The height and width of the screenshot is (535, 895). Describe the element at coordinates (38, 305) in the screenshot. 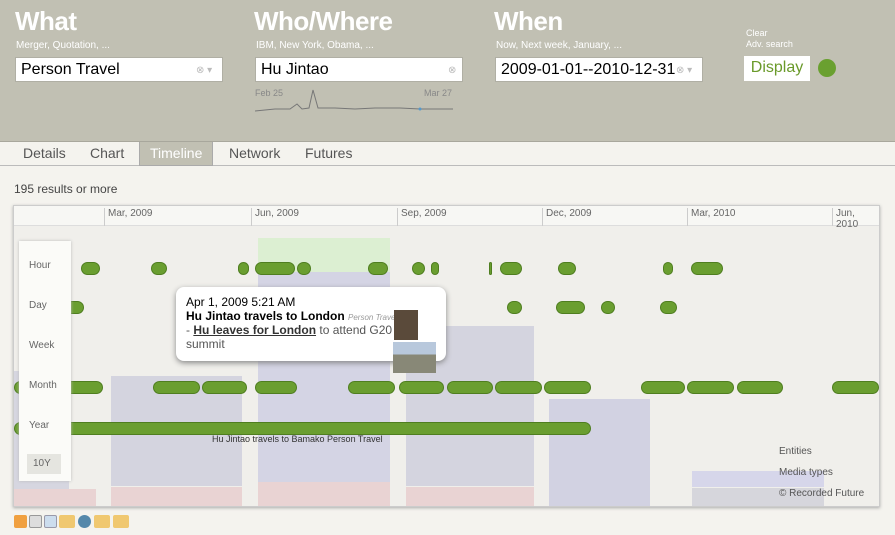

I see `zoom-day: Day` at that location.